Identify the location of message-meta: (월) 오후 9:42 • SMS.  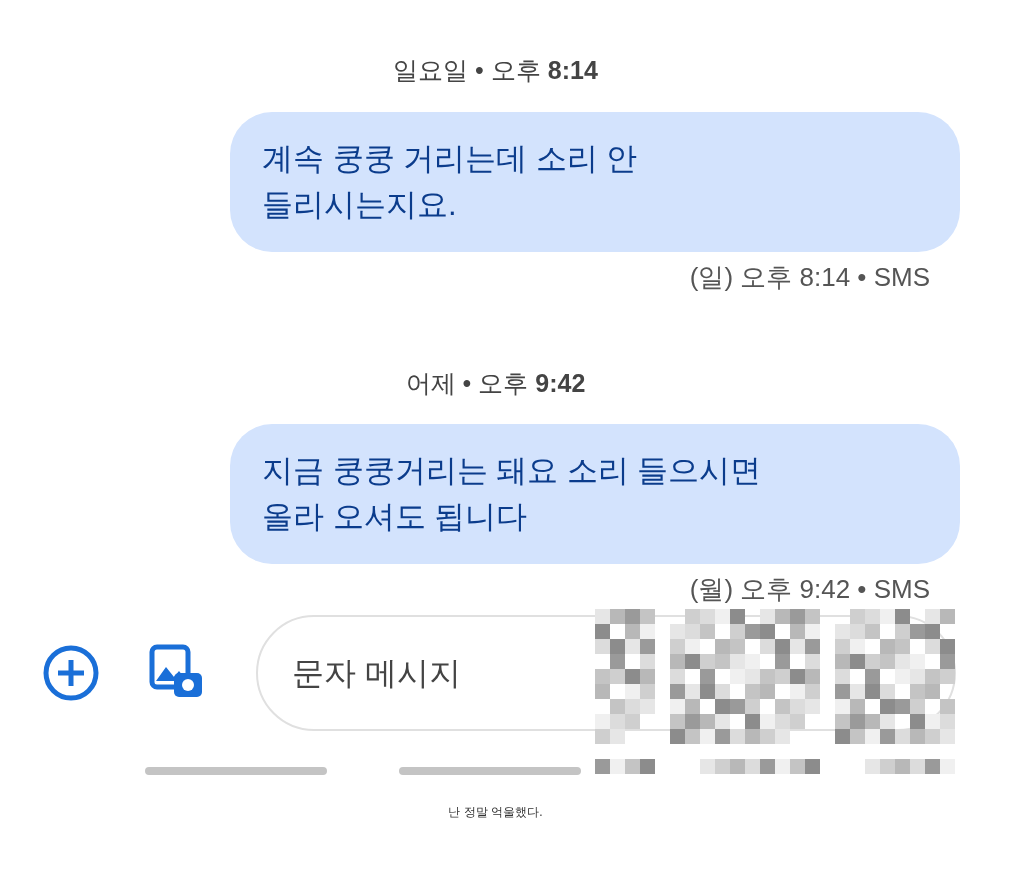
(809, 589).